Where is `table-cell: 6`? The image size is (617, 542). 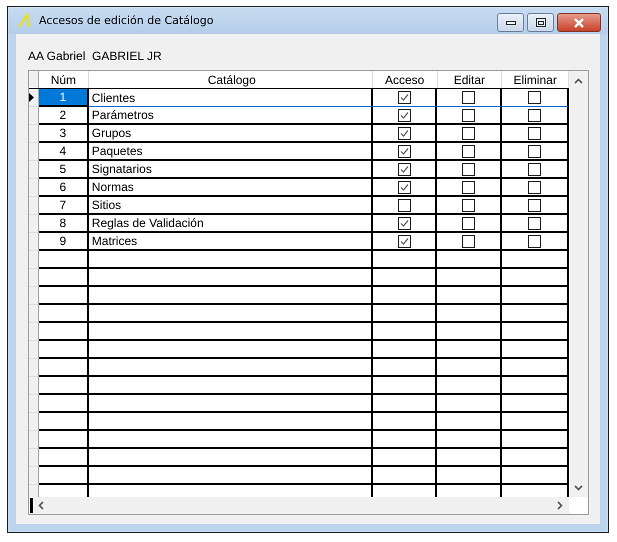 table-cell: 6 is located at coordinates (63, 188).